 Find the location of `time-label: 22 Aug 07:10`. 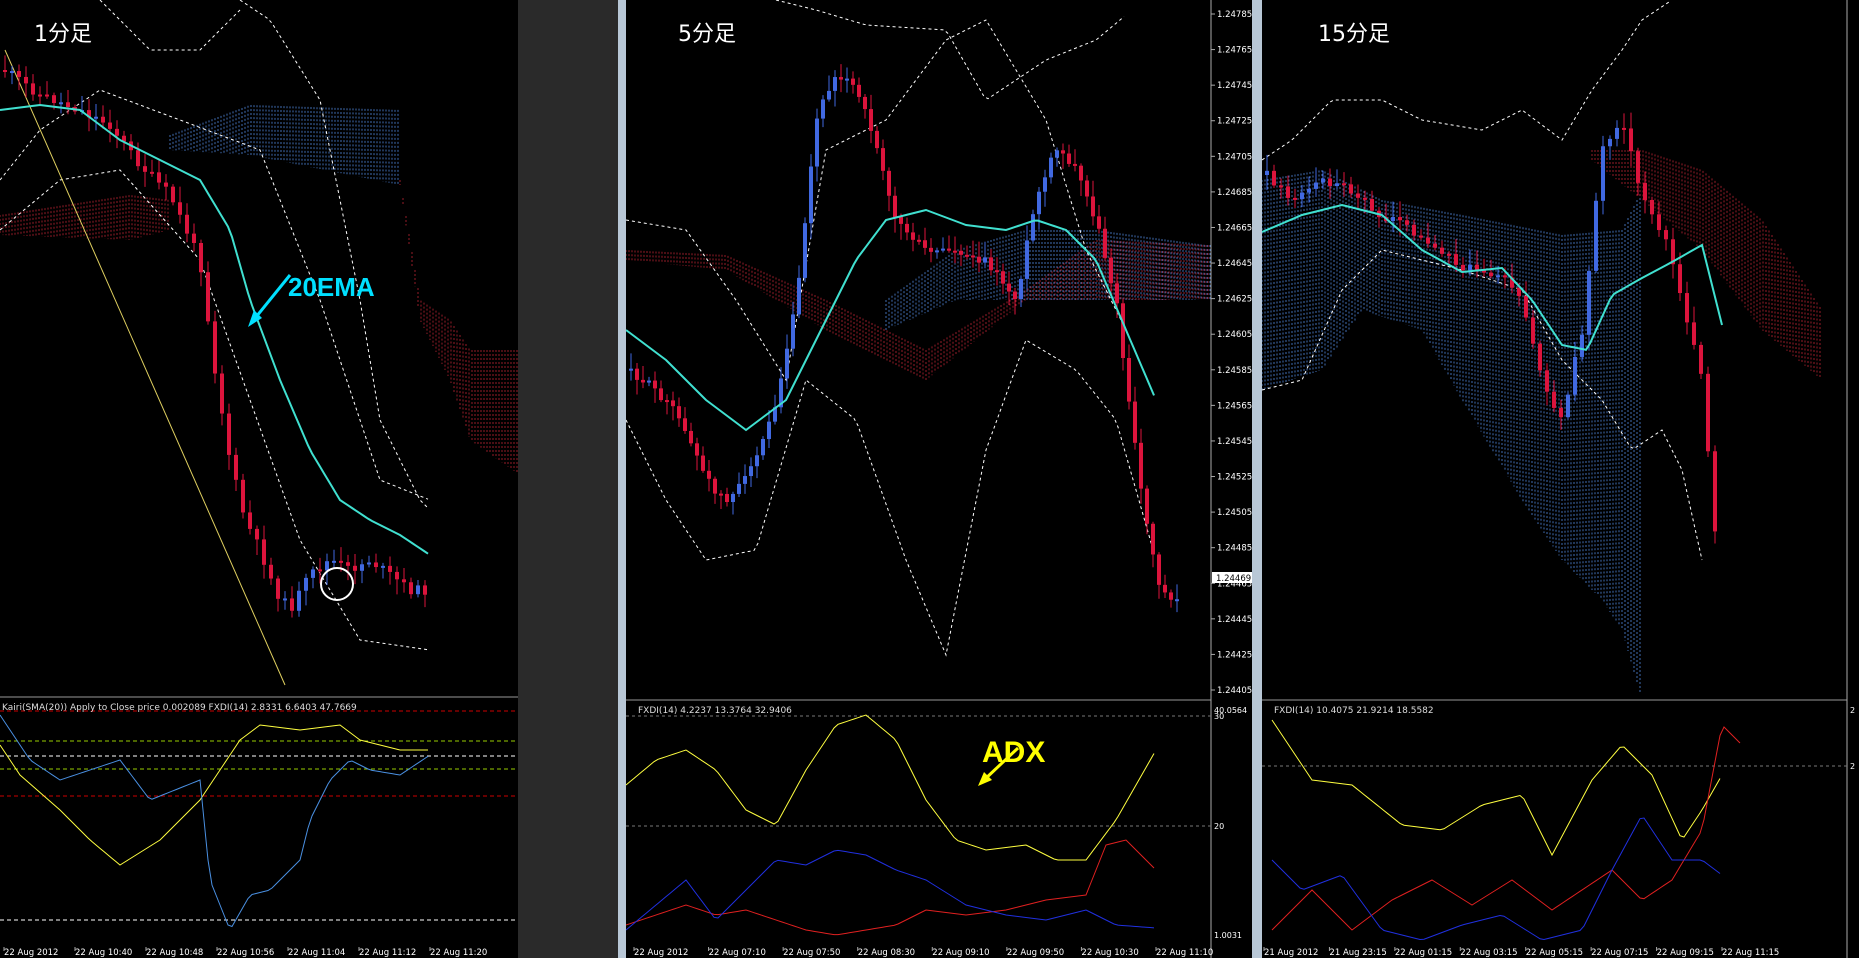

time-label: 22 Aug 07:10 is located at coordinates (737, 953).